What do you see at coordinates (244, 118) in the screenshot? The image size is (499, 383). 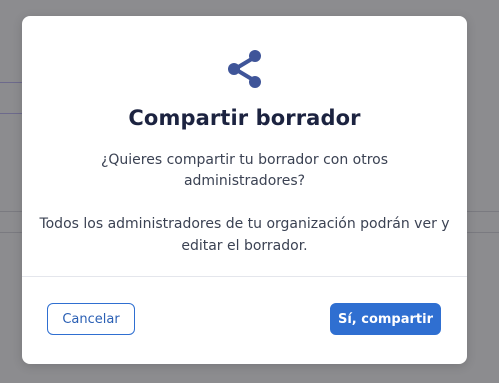 I see `dialog-title: Compartir borrador` at bounding box center [244, 118].